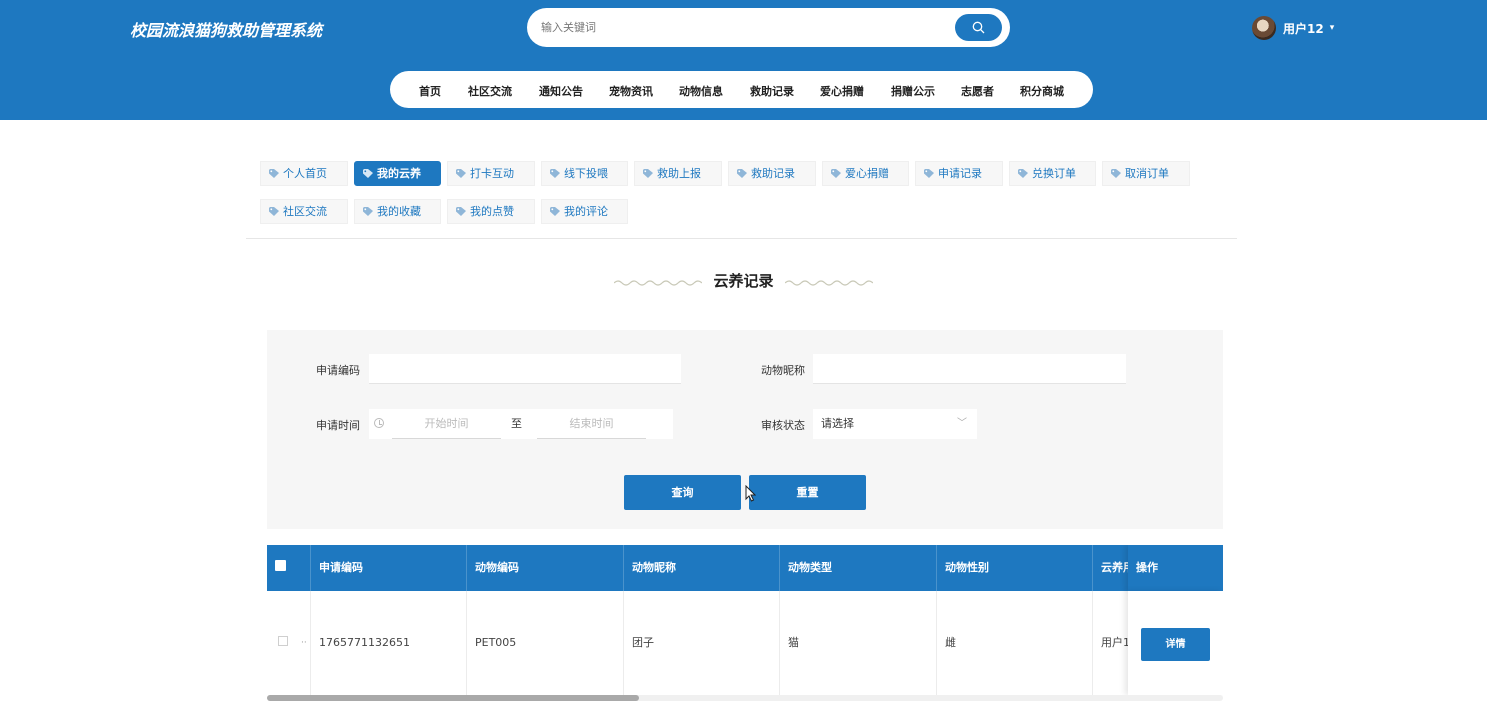  I want to click on search-button, so click(978, 27).